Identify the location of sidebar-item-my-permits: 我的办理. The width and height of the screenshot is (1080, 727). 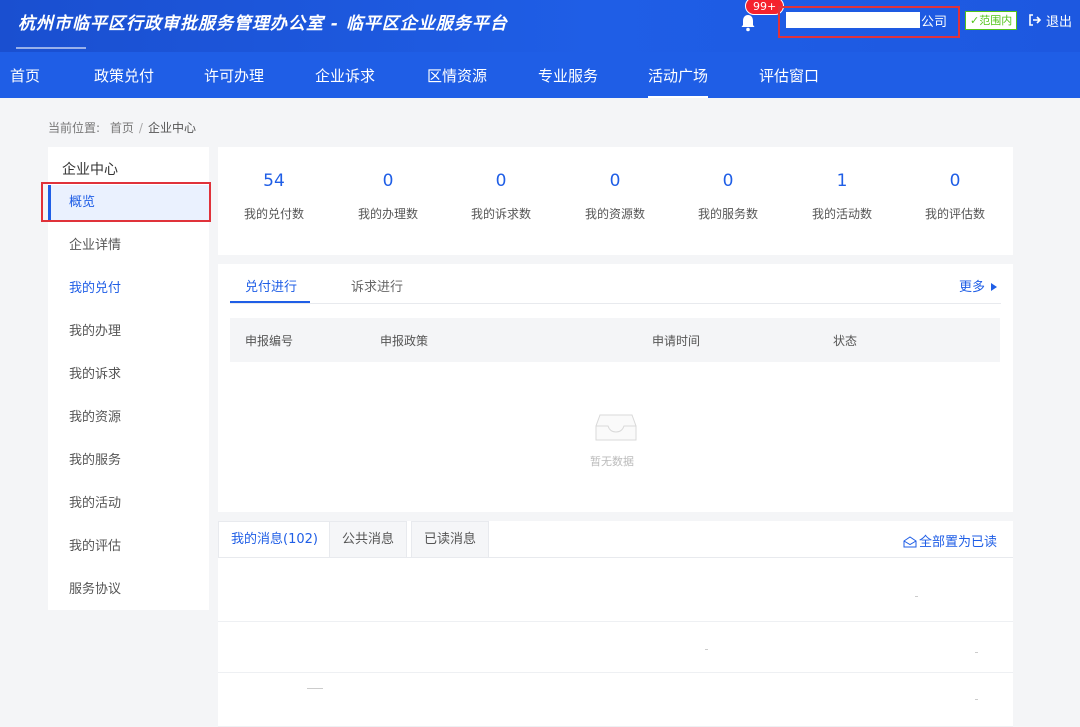
(128, 332).